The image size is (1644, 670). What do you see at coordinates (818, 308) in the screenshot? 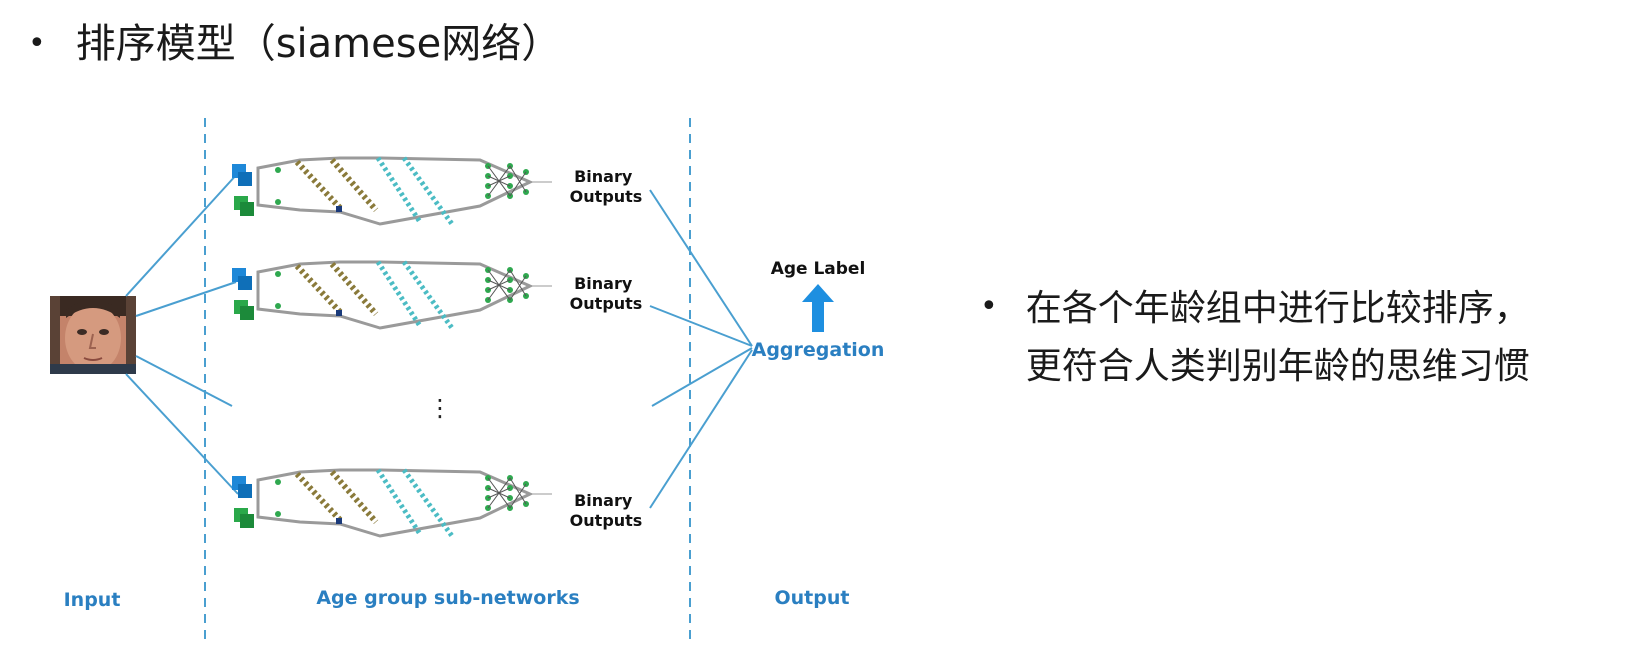
I see `up-arrow-icon` at bounding box center [818, 308].